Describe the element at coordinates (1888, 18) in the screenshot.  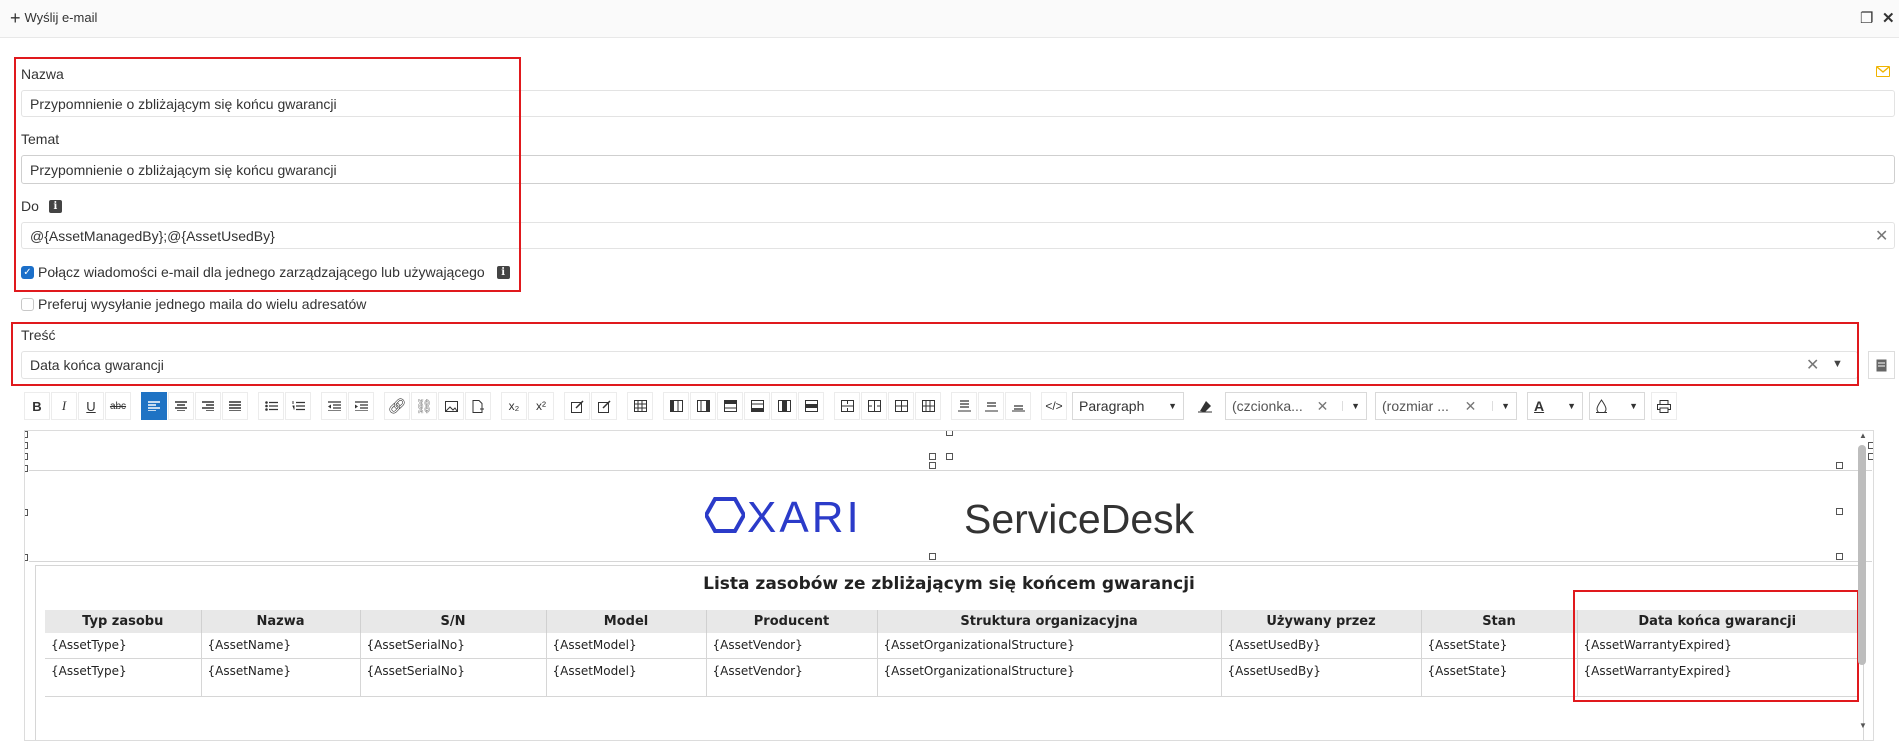
I see `close-icon: ✕` at that location.